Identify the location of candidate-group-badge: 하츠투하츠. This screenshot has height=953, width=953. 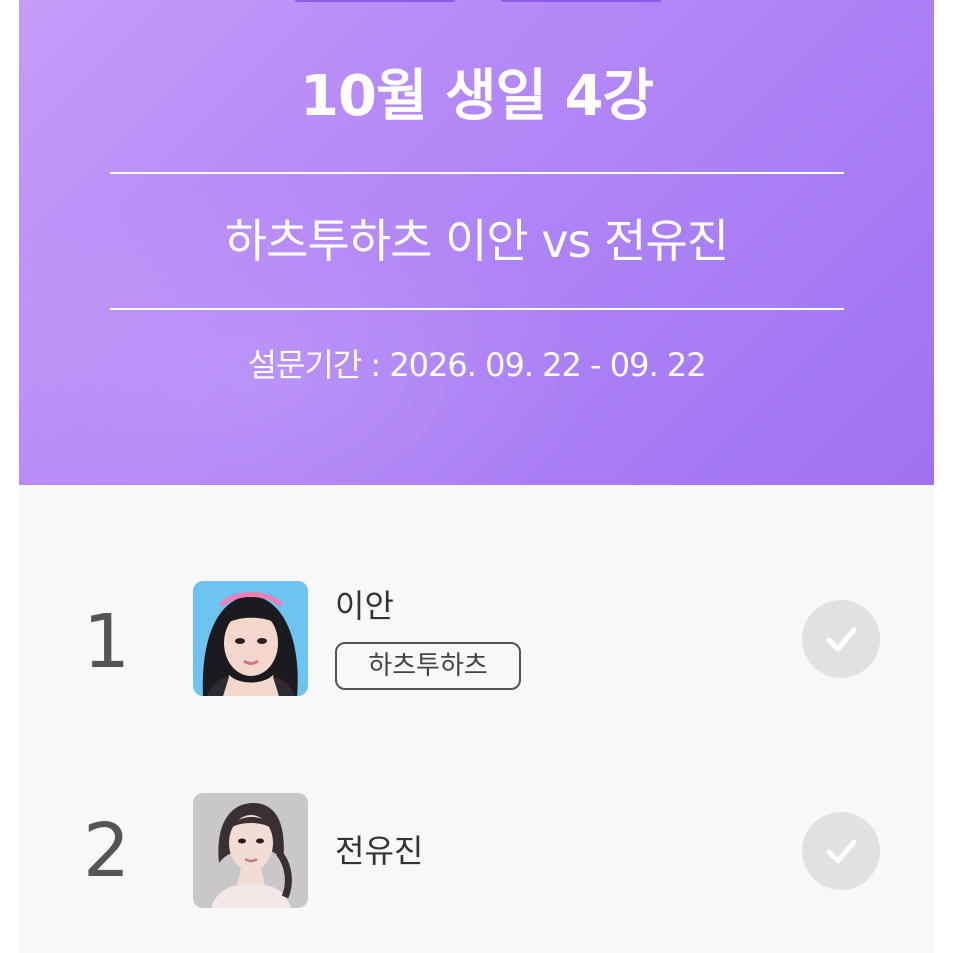
(428, 666).